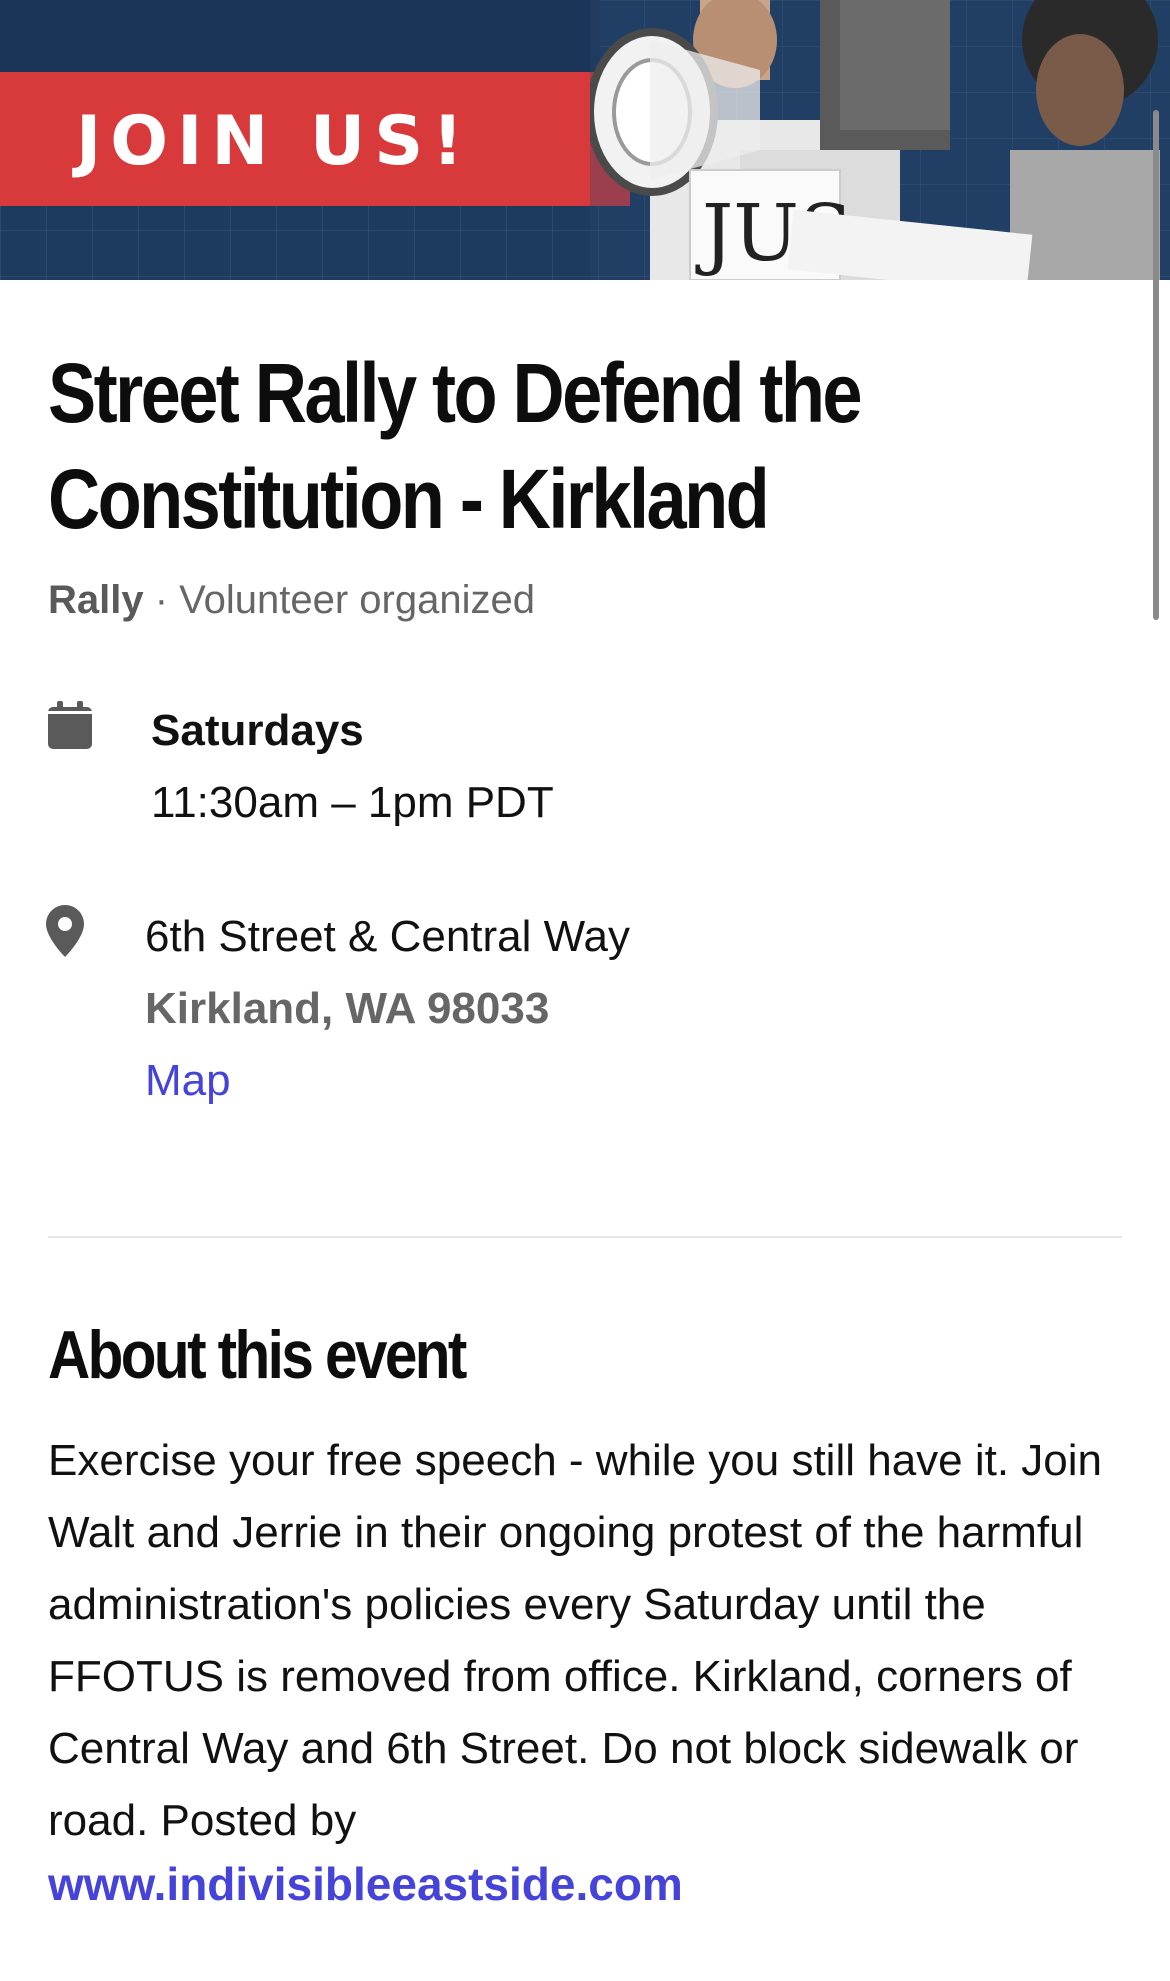 The height and width of the screenshot is (1981, 1170). Describe the element at coordinates (70, 725) in the screenshot. I see `calendar-icon` at that location.